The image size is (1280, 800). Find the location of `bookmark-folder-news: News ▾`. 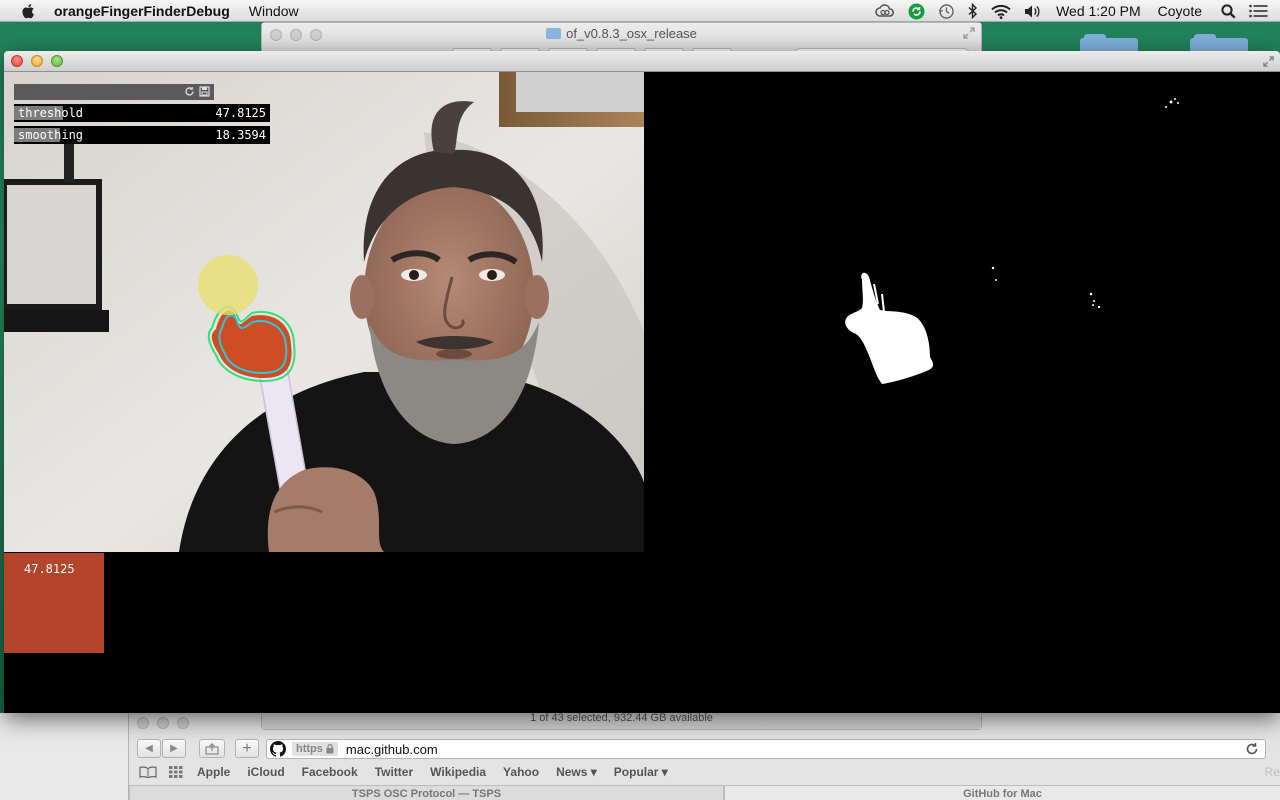

bookmark-folder-news: News ▾ is located at coordinates (576, 772).